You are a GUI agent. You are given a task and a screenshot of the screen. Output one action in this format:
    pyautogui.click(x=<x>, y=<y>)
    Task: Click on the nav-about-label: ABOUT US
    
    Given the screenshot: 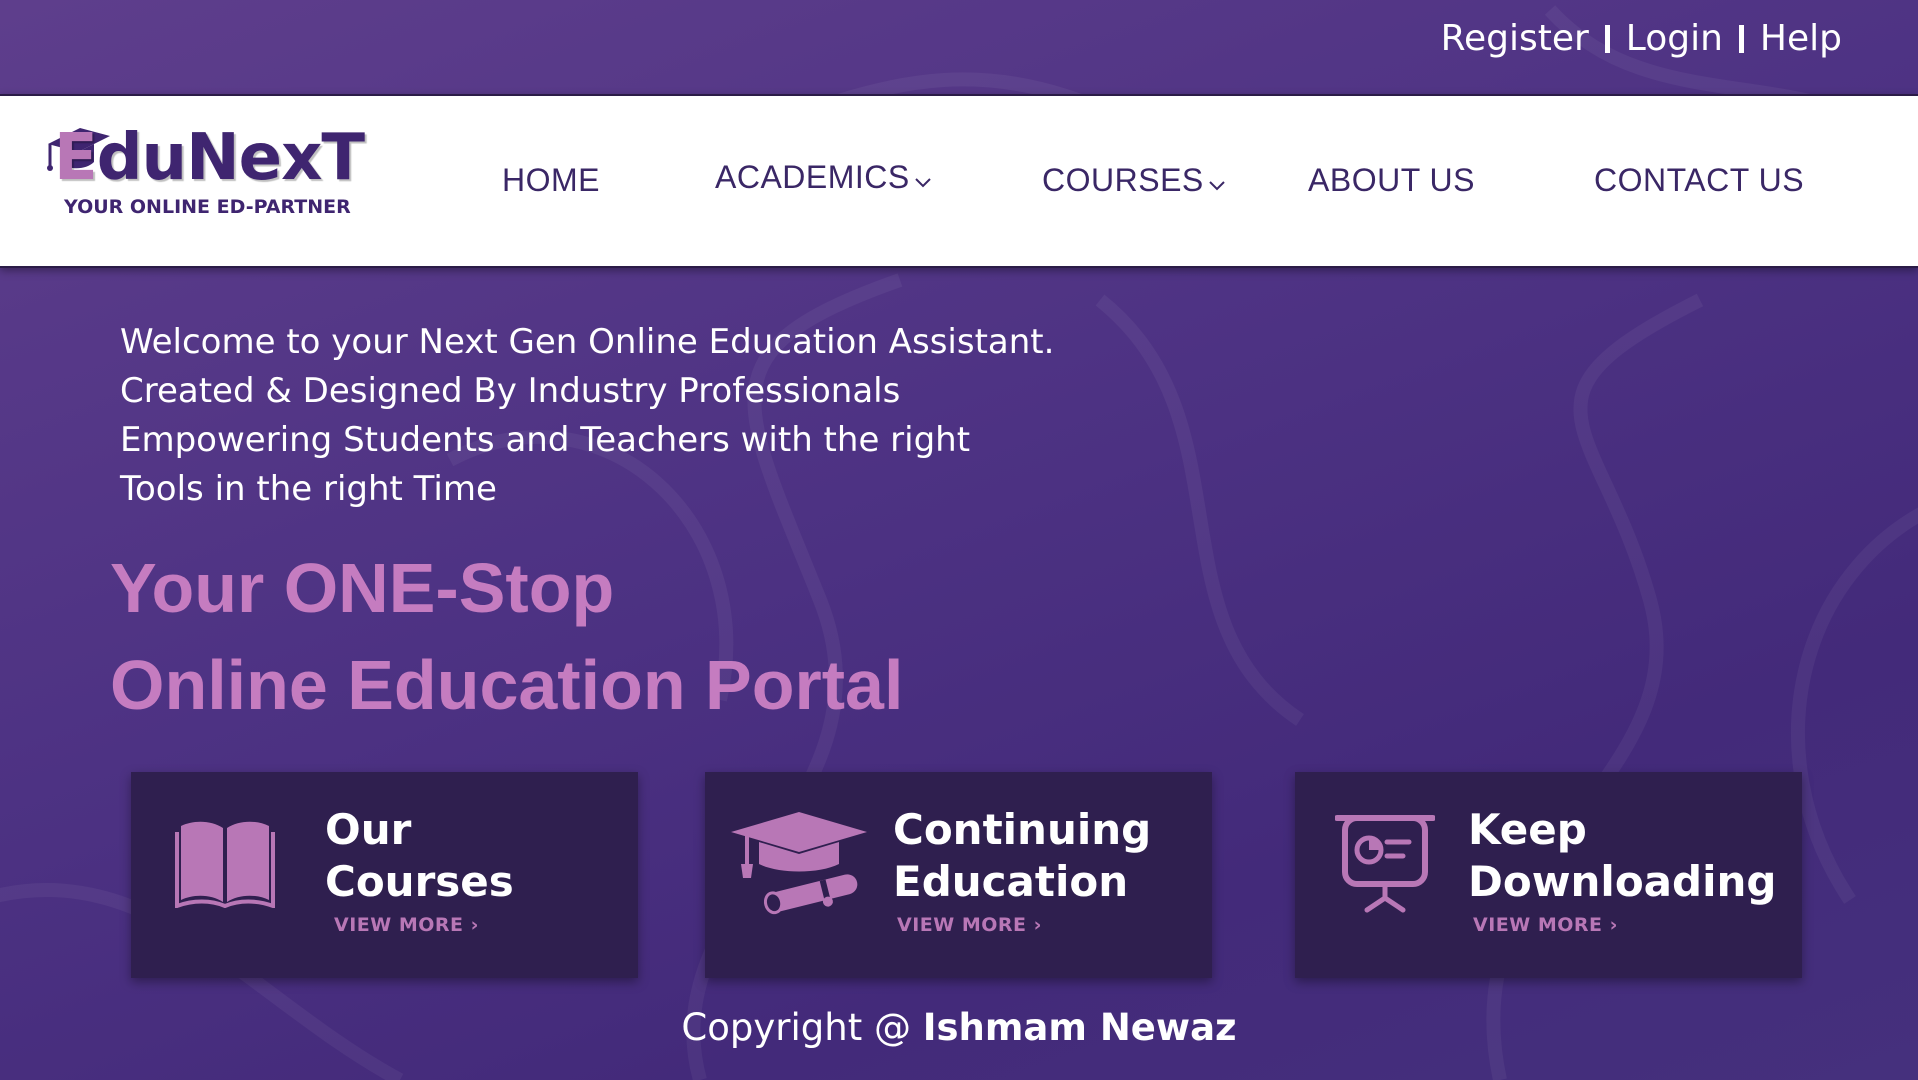 What is the action you would take?
    pyautogui.click(x=1391, y=180)
    